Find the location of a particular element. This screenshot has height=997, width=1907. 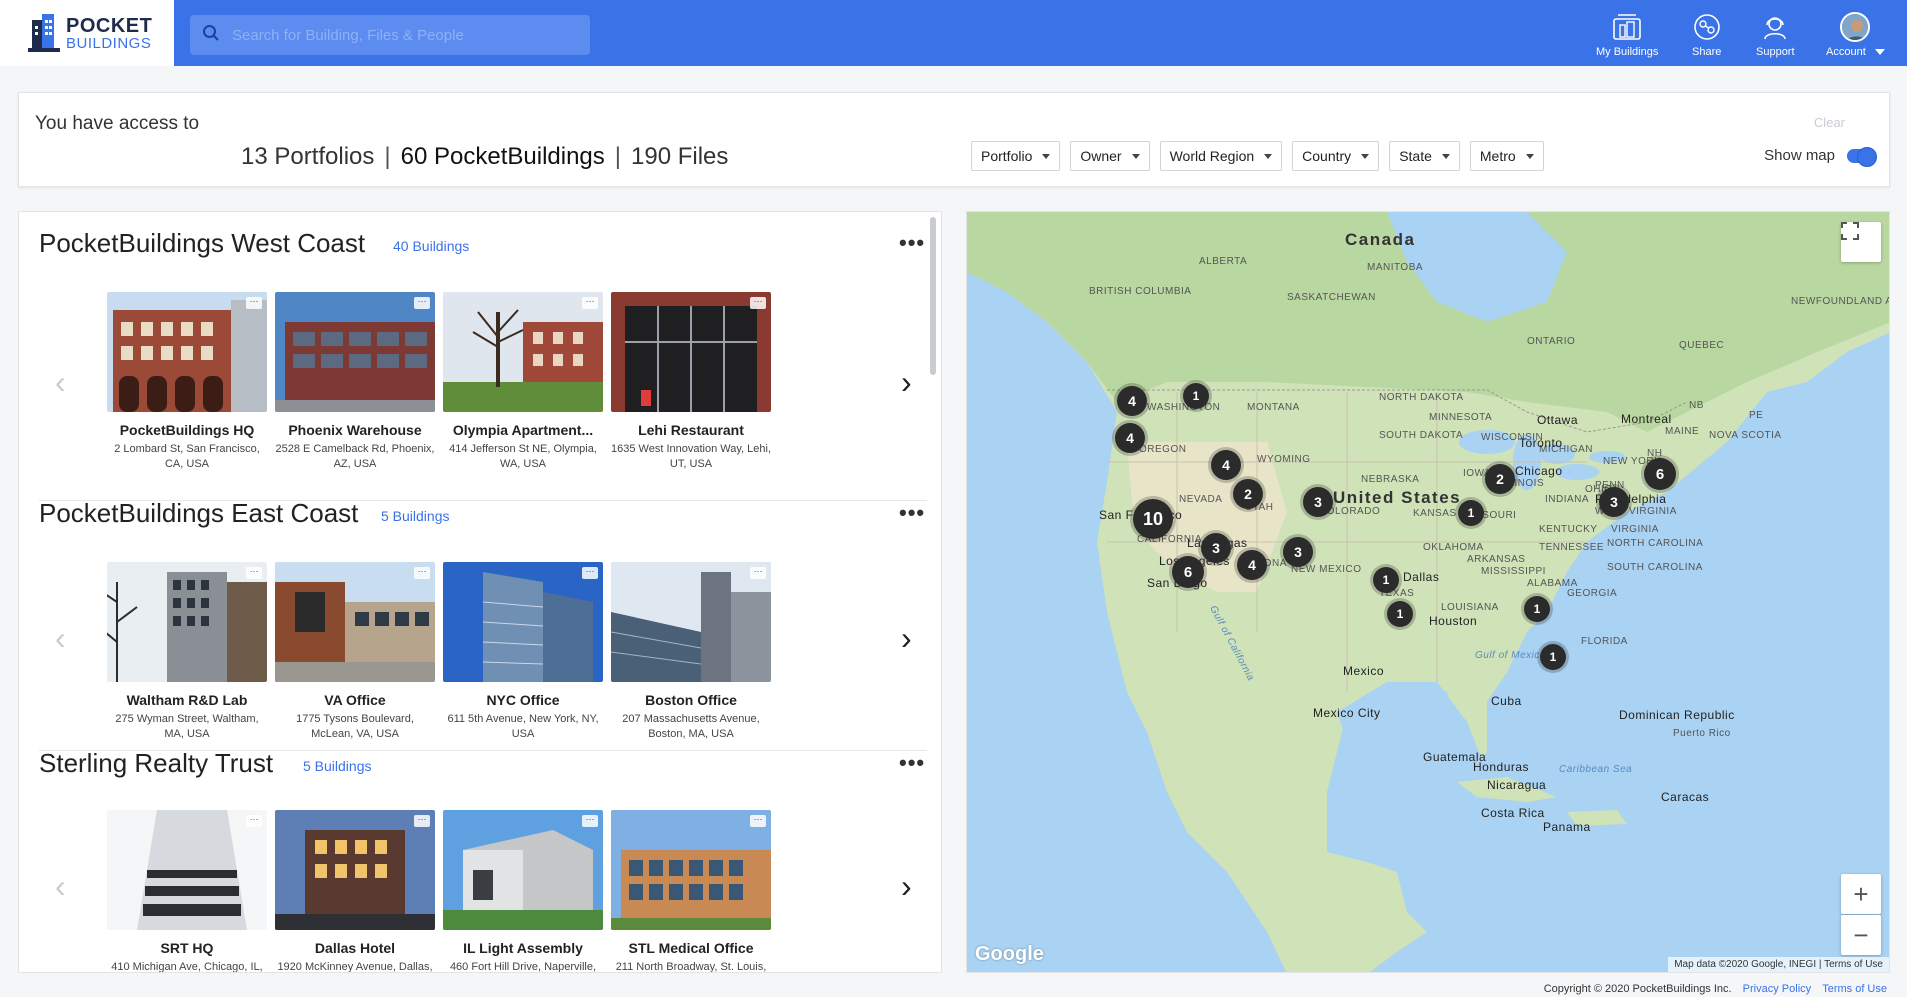

building-name: STL Medical Office is located at coordinates (691, 948).